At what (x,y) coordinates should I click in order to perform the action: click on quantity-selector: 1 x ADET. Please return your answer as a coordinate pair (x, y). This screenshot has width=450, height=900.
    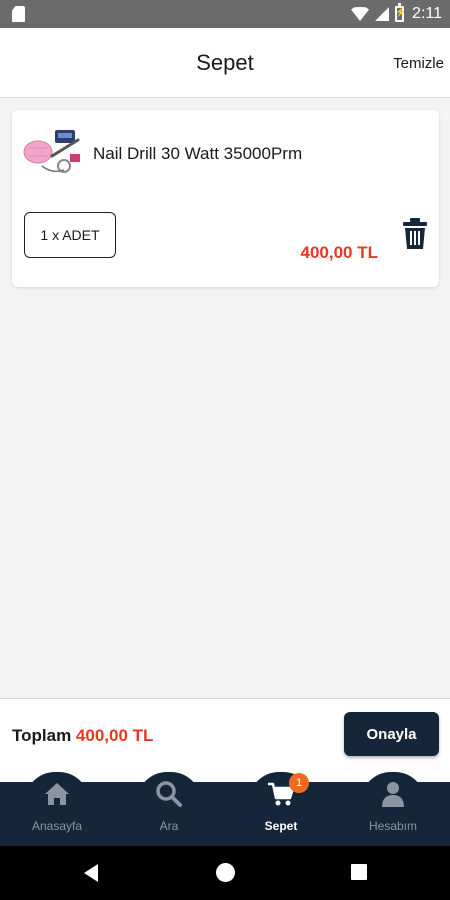
    Looking at the image, I should click on (70, 235).